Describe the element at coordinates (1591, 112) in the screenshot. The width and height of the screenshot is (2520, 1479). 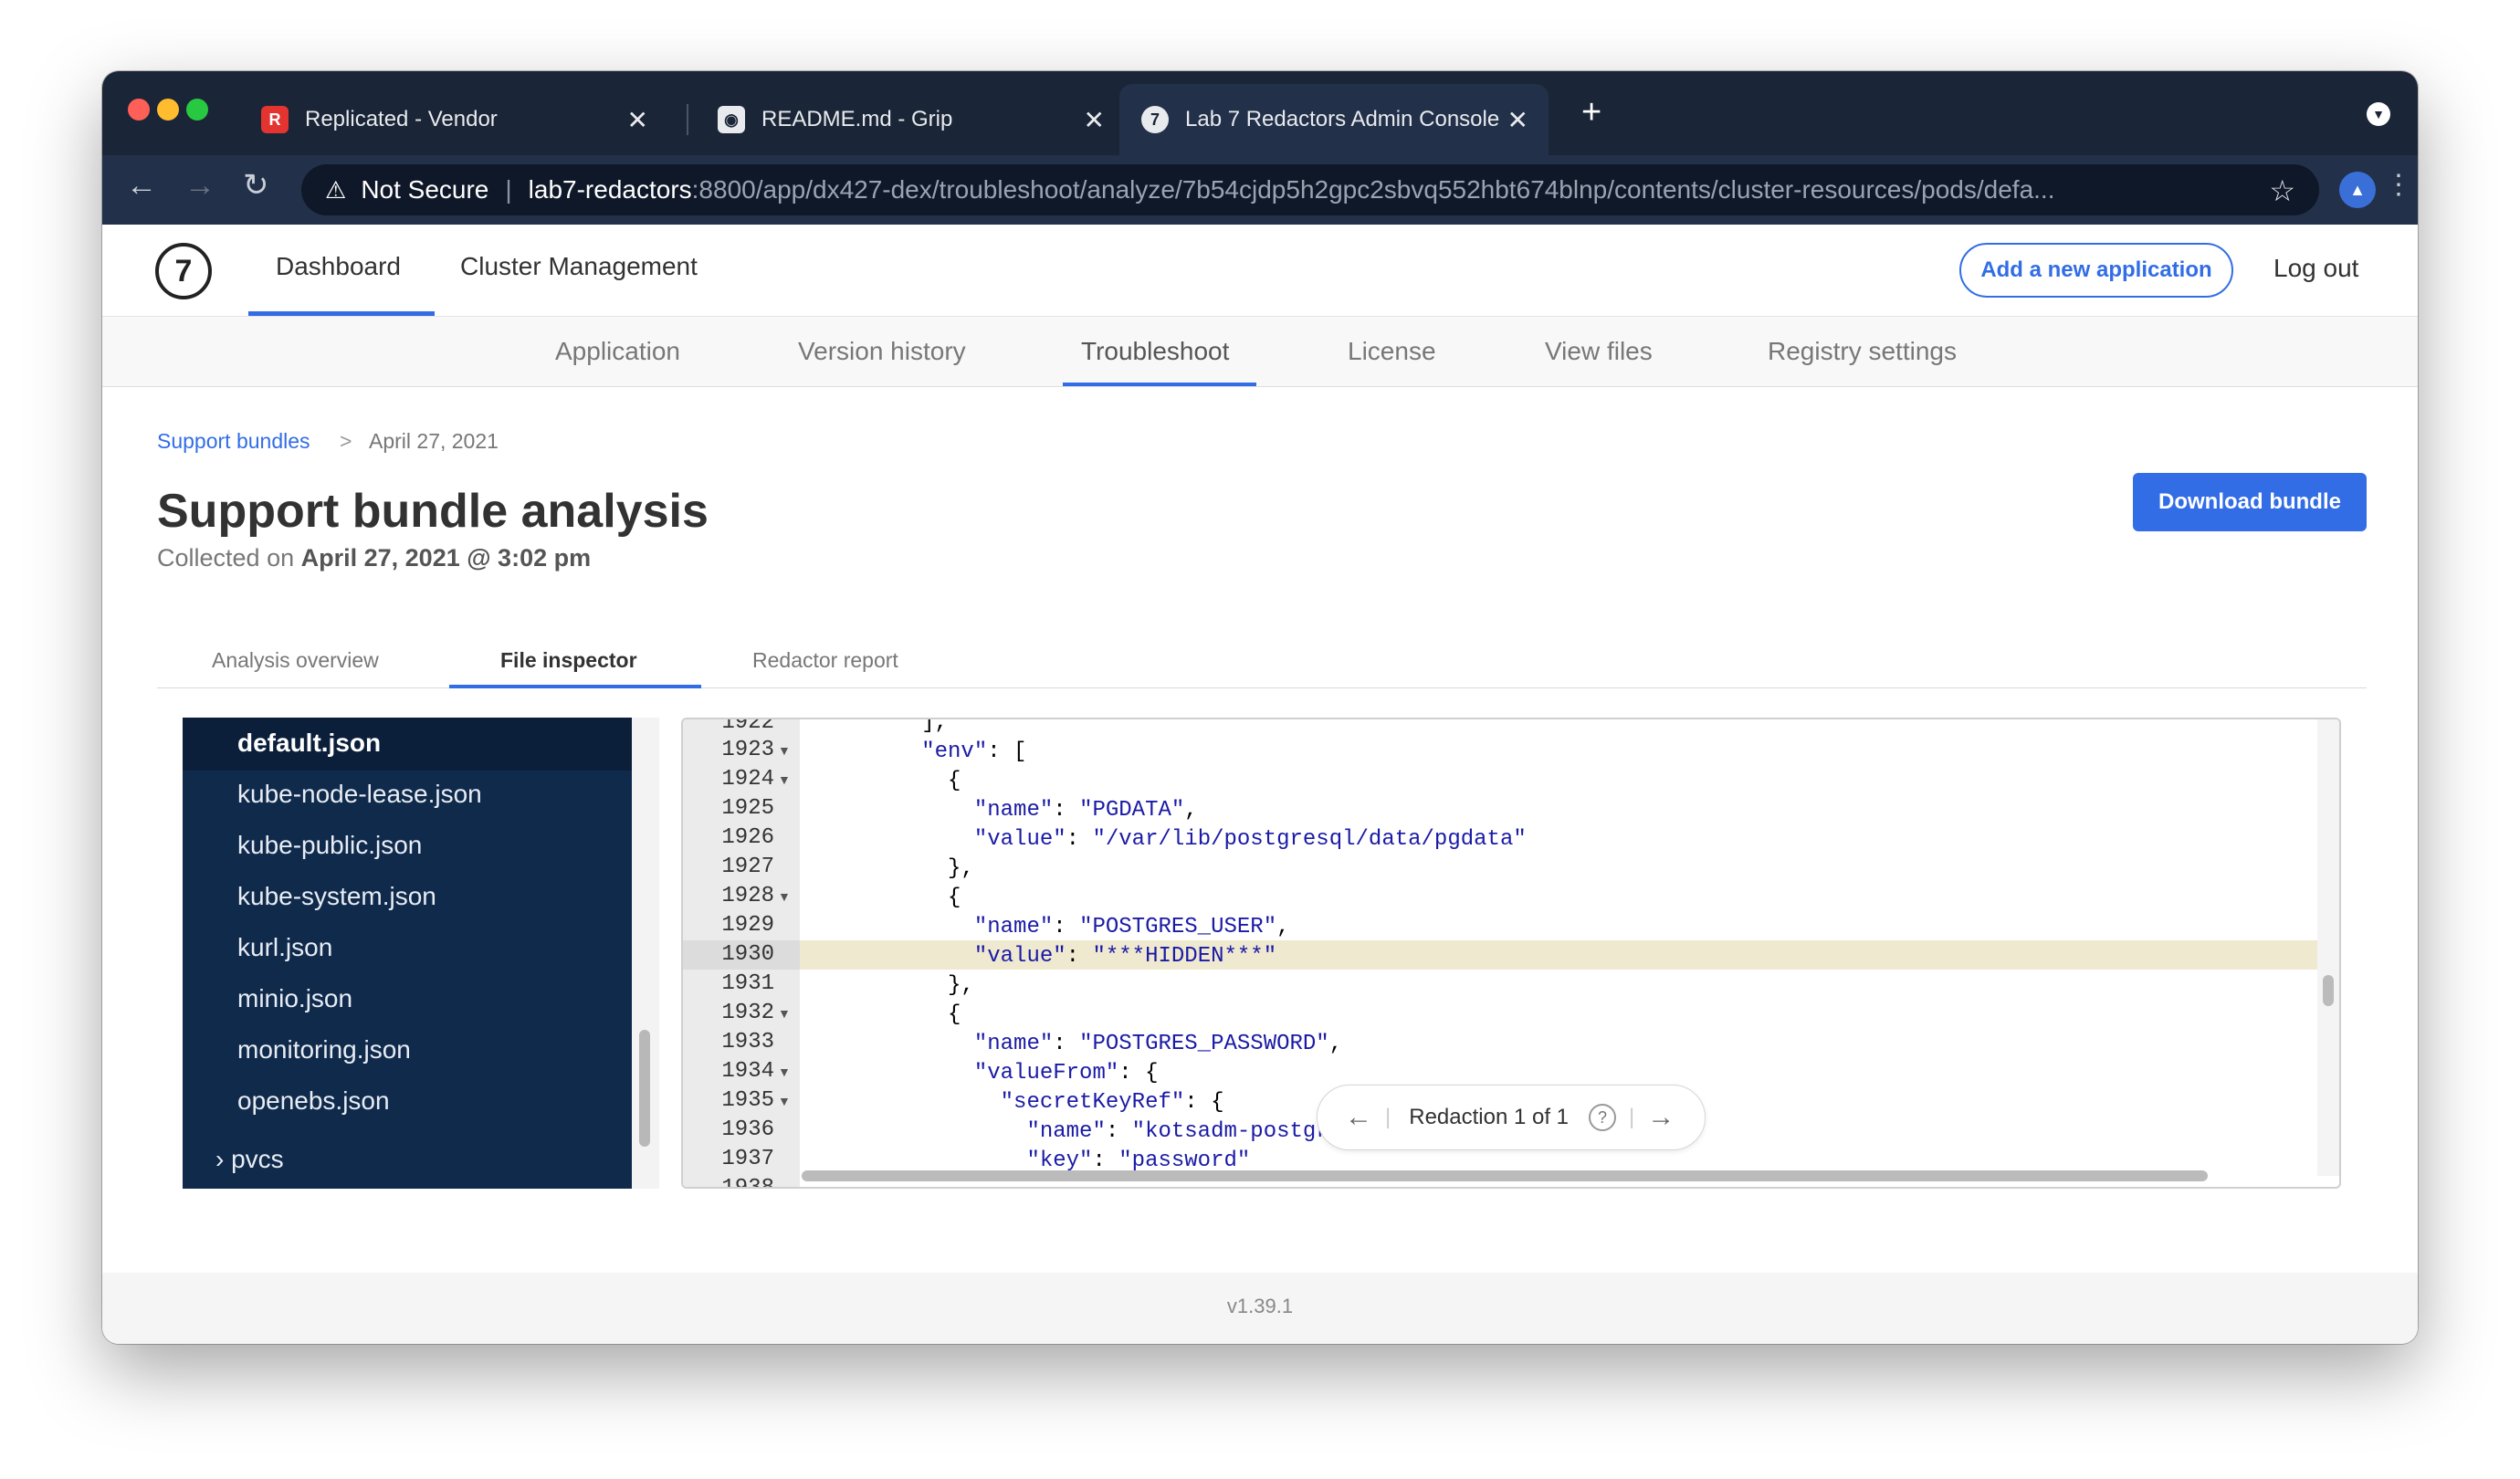
I see `new-tab-icon: +` at that location.